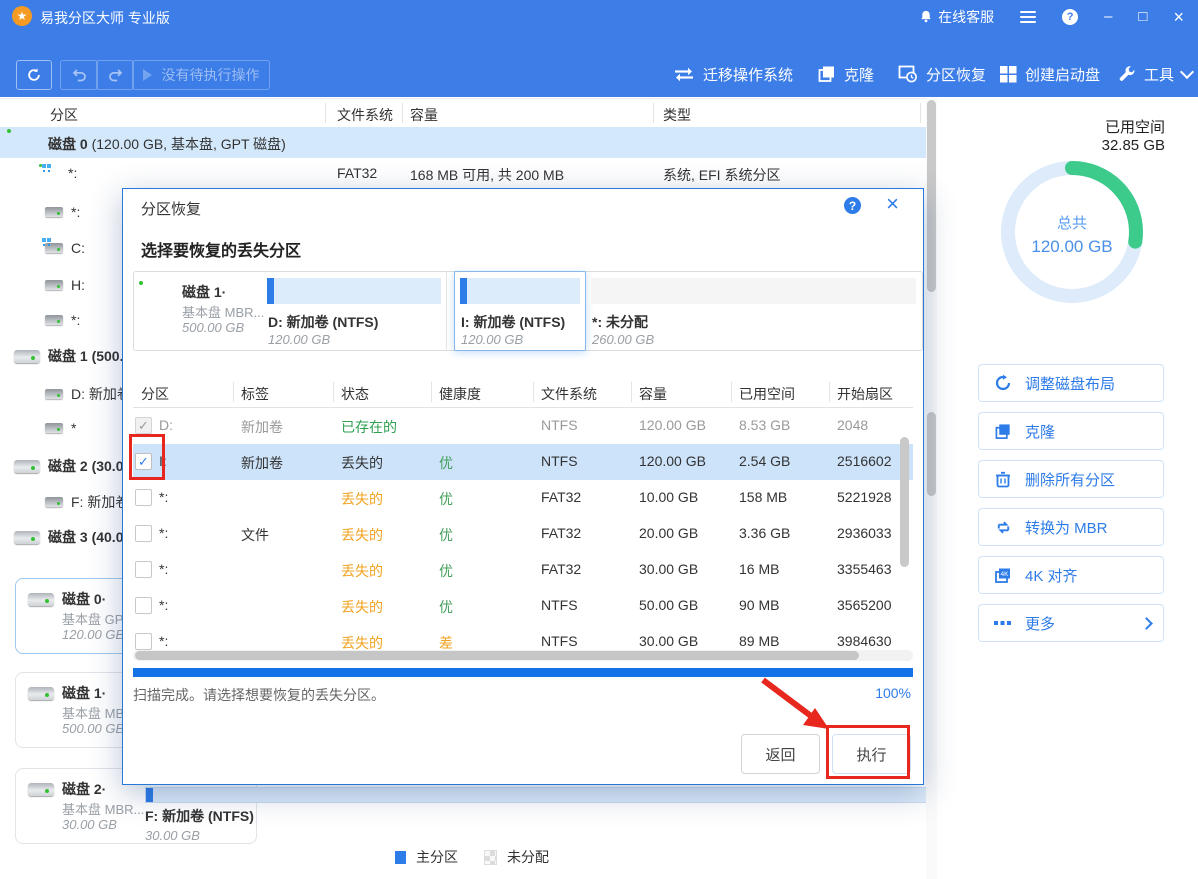 The width and height of the screenshot is (1198, 879). Describe the element at coordinates (1071, 479) in the screenshot. I see `delete-all-partitions-button: 删除所有分区` at that location.